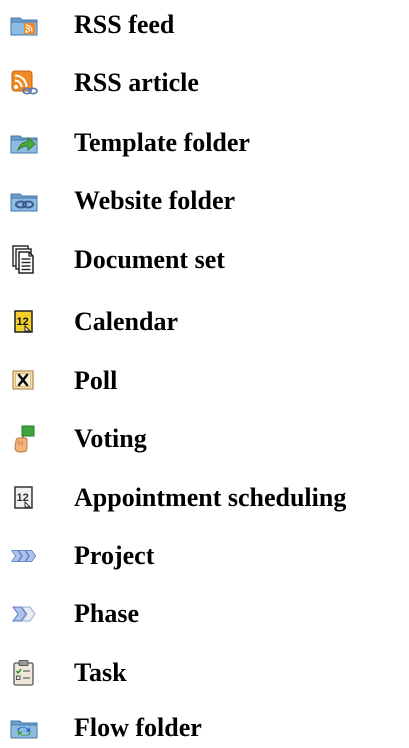  What do you see at coordinates (124, 24) in the screenshot?
I see `legend-item-label: RSS feed` at bounding box center [124, 24].